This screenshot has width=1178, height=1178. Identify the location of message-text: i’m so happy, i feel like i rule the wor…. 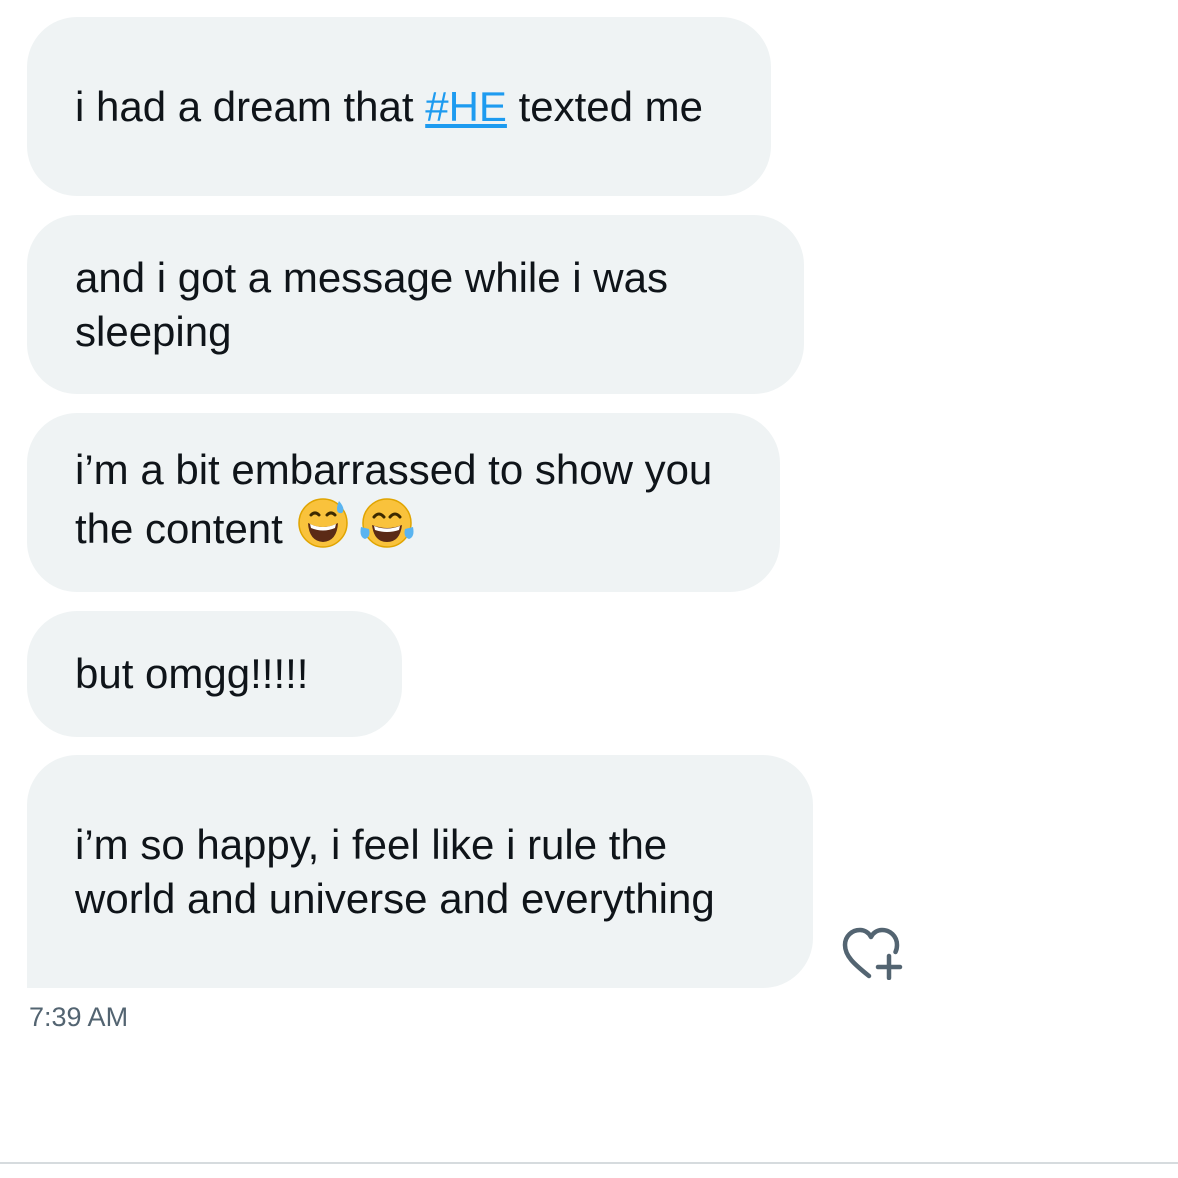
(395, 871).